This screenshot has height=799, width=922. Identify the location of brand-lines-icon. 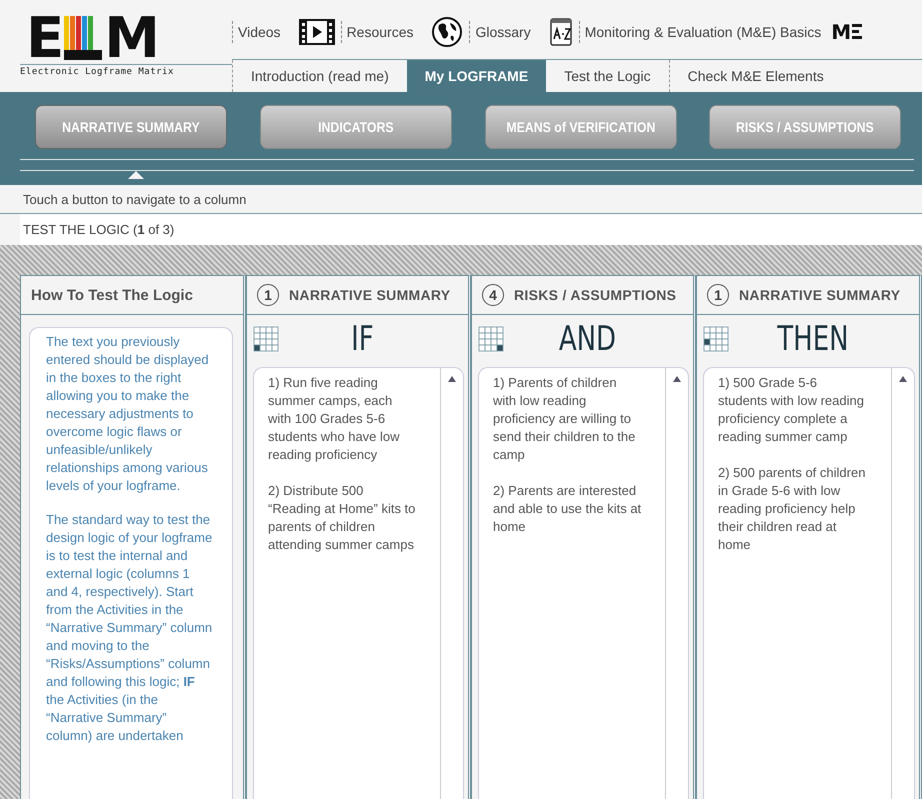
(857, 31).